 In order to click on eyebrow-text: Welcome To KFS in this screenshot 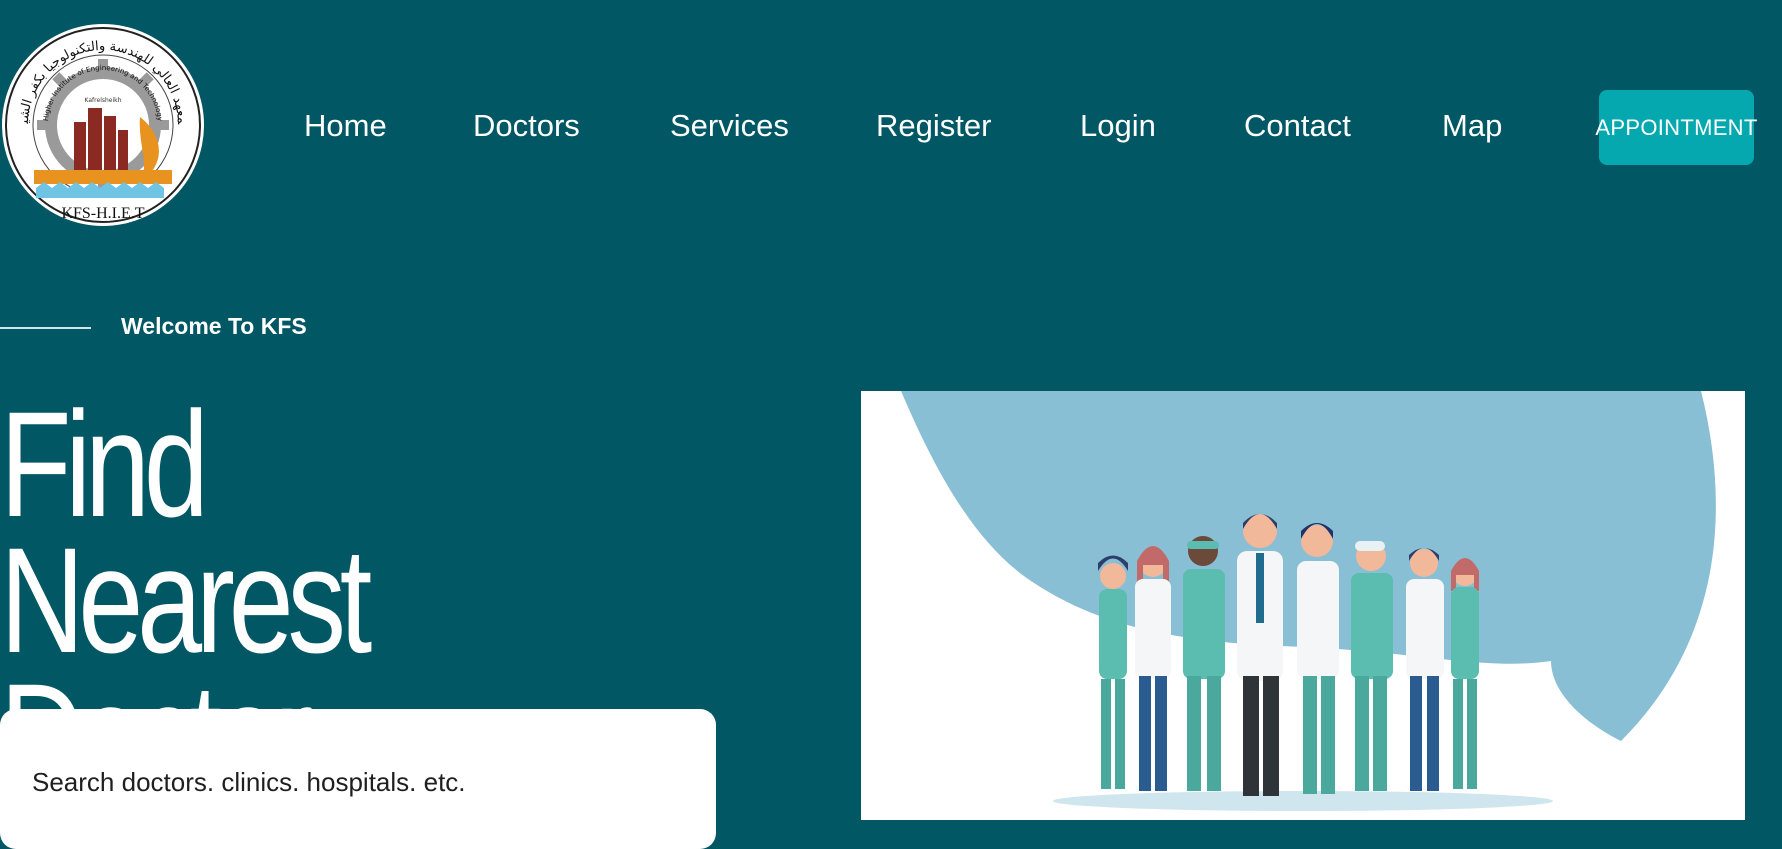, I will do `click(214, 326)`.